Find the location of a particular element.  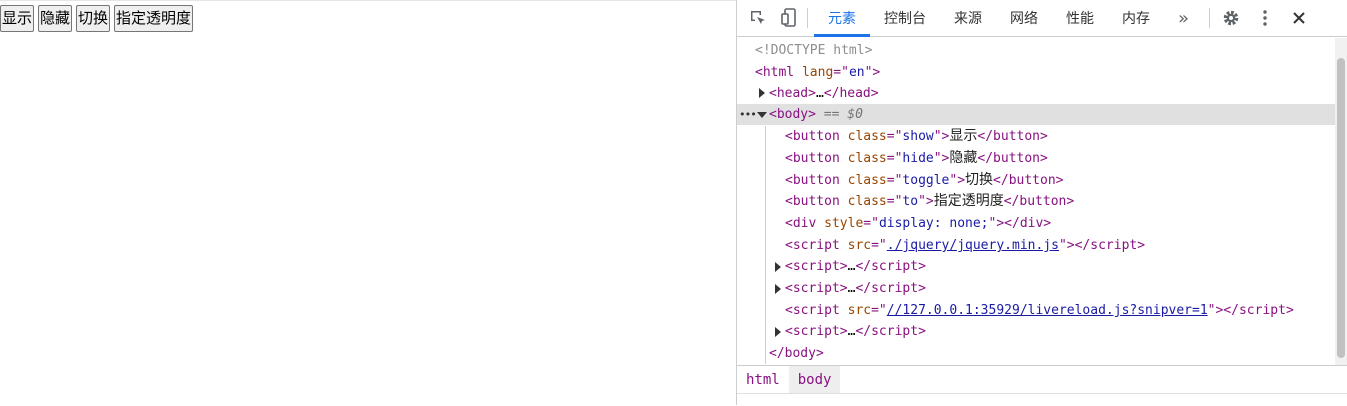

html-open-line: <html lang="en"> is located at coordinates (817, 72).